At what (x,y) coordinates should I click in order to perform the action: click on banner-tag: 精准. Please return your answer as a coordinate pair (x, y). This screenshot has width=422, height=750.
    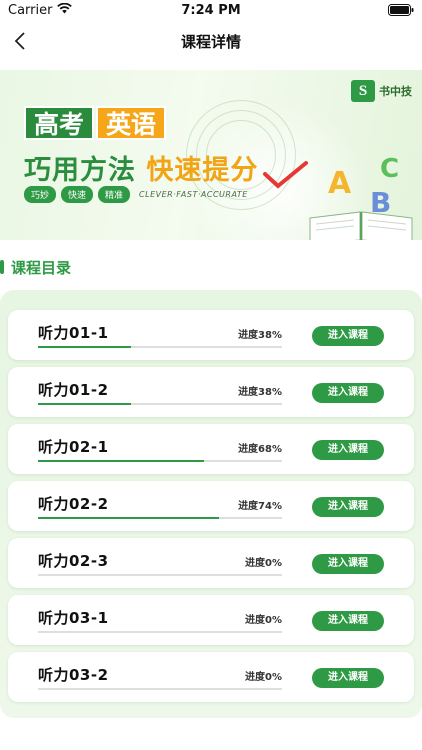
    Looking at the image, I should click on (114, 194).